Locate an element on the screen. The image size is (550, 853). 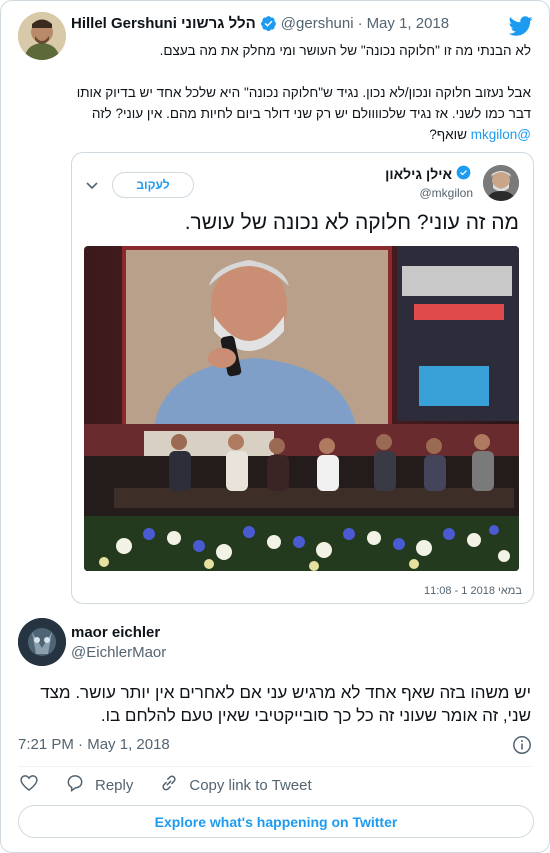
info-icon is located at coordinates (522, 745).